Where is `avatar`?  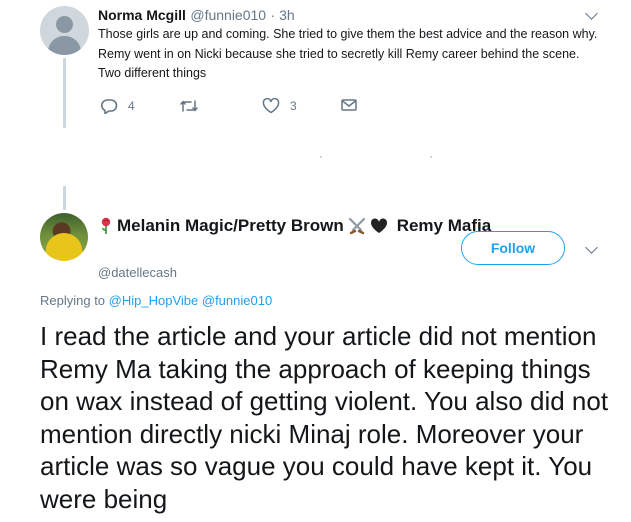 avatar is located at coordinates (64, 237).